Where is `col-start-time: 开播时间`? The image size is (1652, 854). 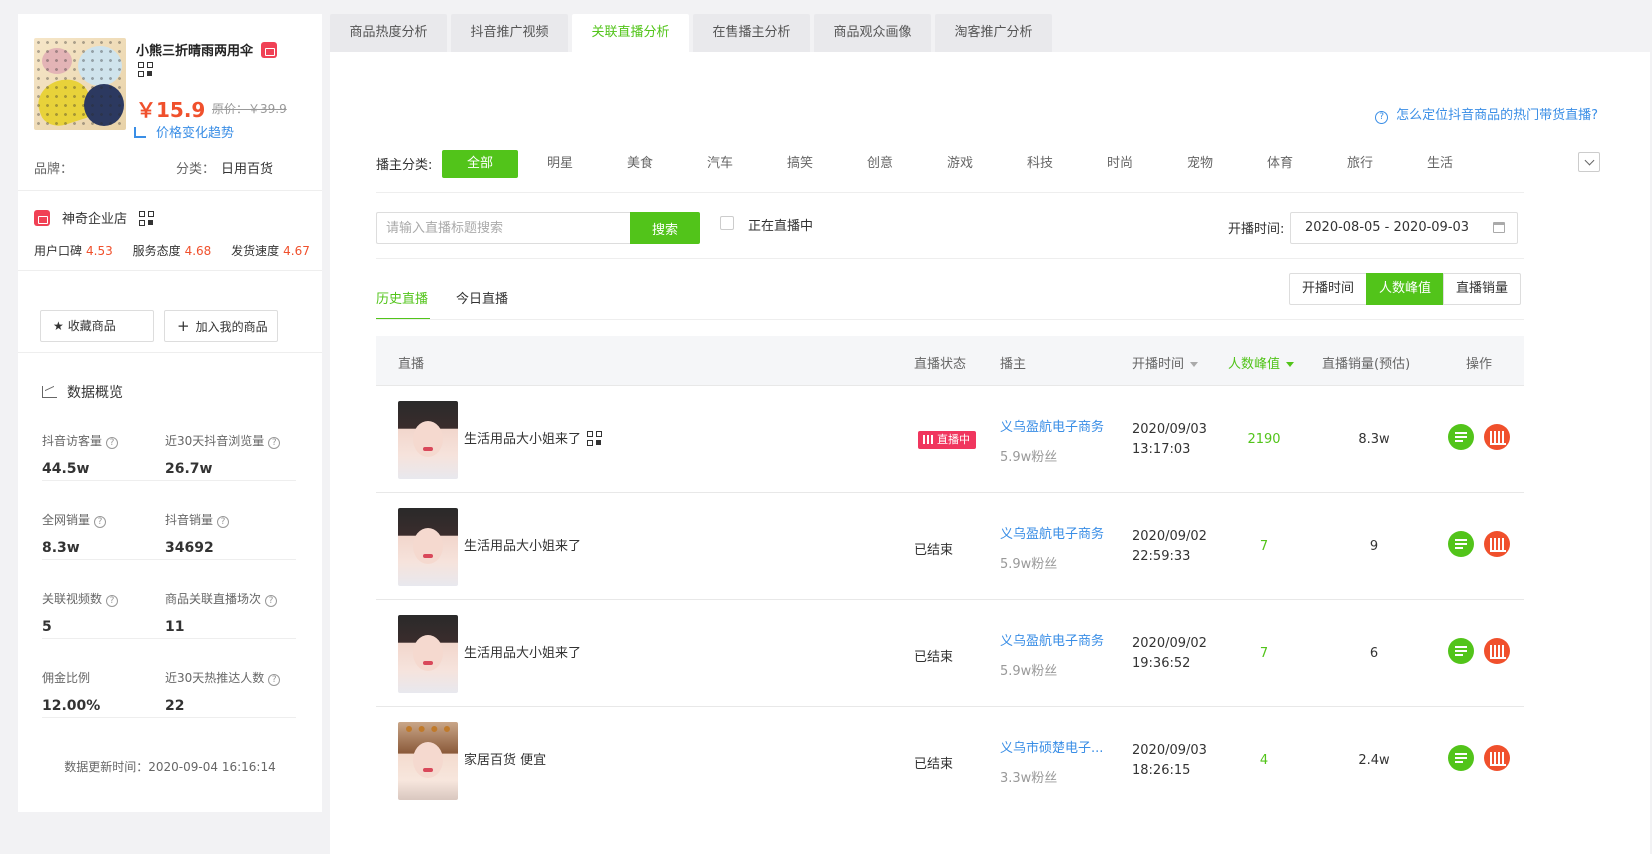
col-start-time: 开播时间 is located at coordinates (1165, 362).